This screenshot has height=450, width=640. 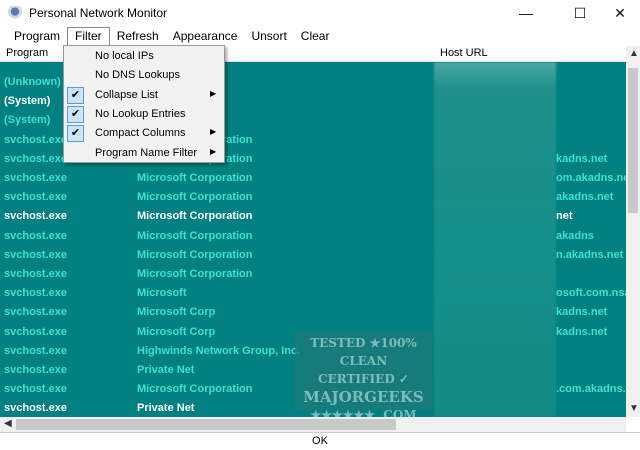 I want to click on menu-item-label: Program Name Filter, so click(x=146, y=152).